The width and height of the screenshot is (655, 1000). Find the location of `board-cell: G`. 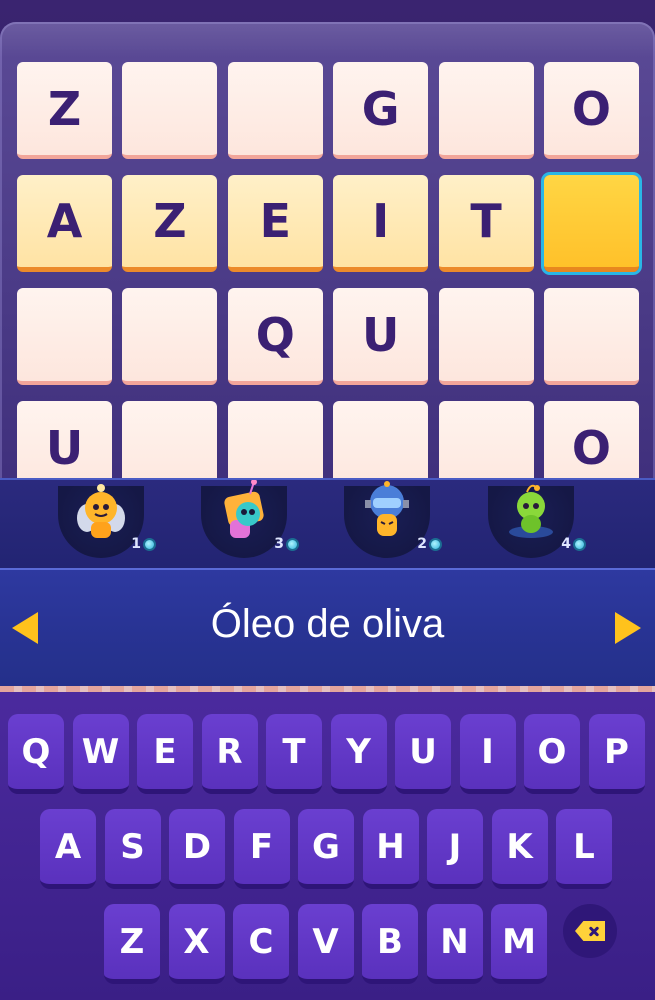

board-cell: G is located at coordinates (381, 110).